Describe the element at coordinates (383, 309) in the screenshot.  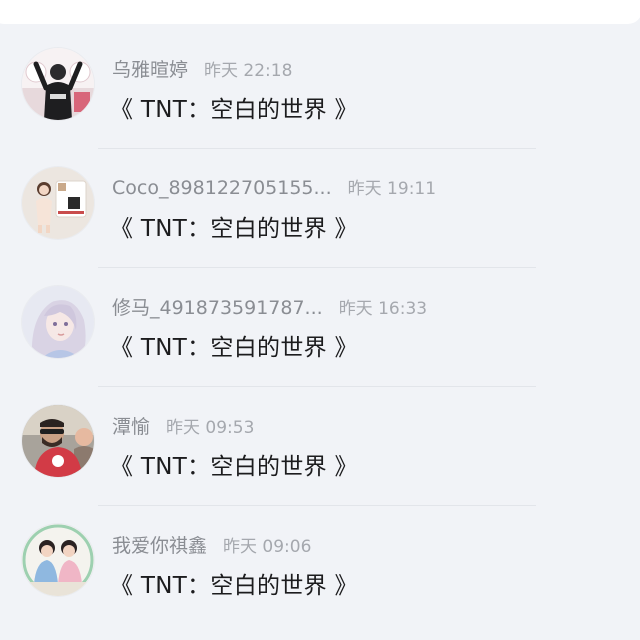
I see `timestamp: 昨天 16:33` at that location.